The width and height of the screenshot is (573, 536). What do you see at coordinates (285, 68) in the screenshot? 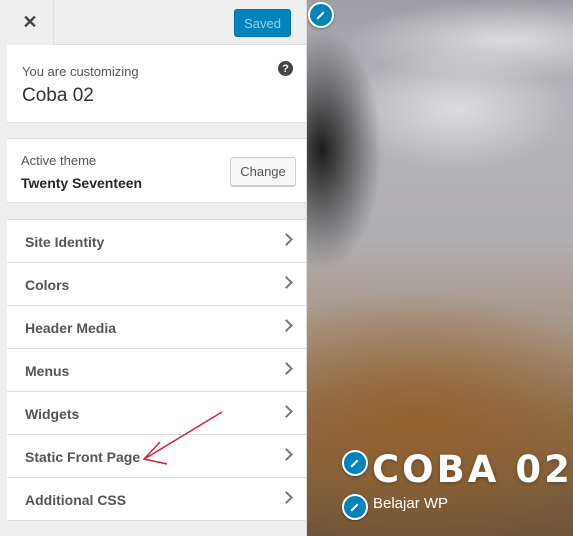
I see `help-icon: ?` at bounding box center [285, 68].